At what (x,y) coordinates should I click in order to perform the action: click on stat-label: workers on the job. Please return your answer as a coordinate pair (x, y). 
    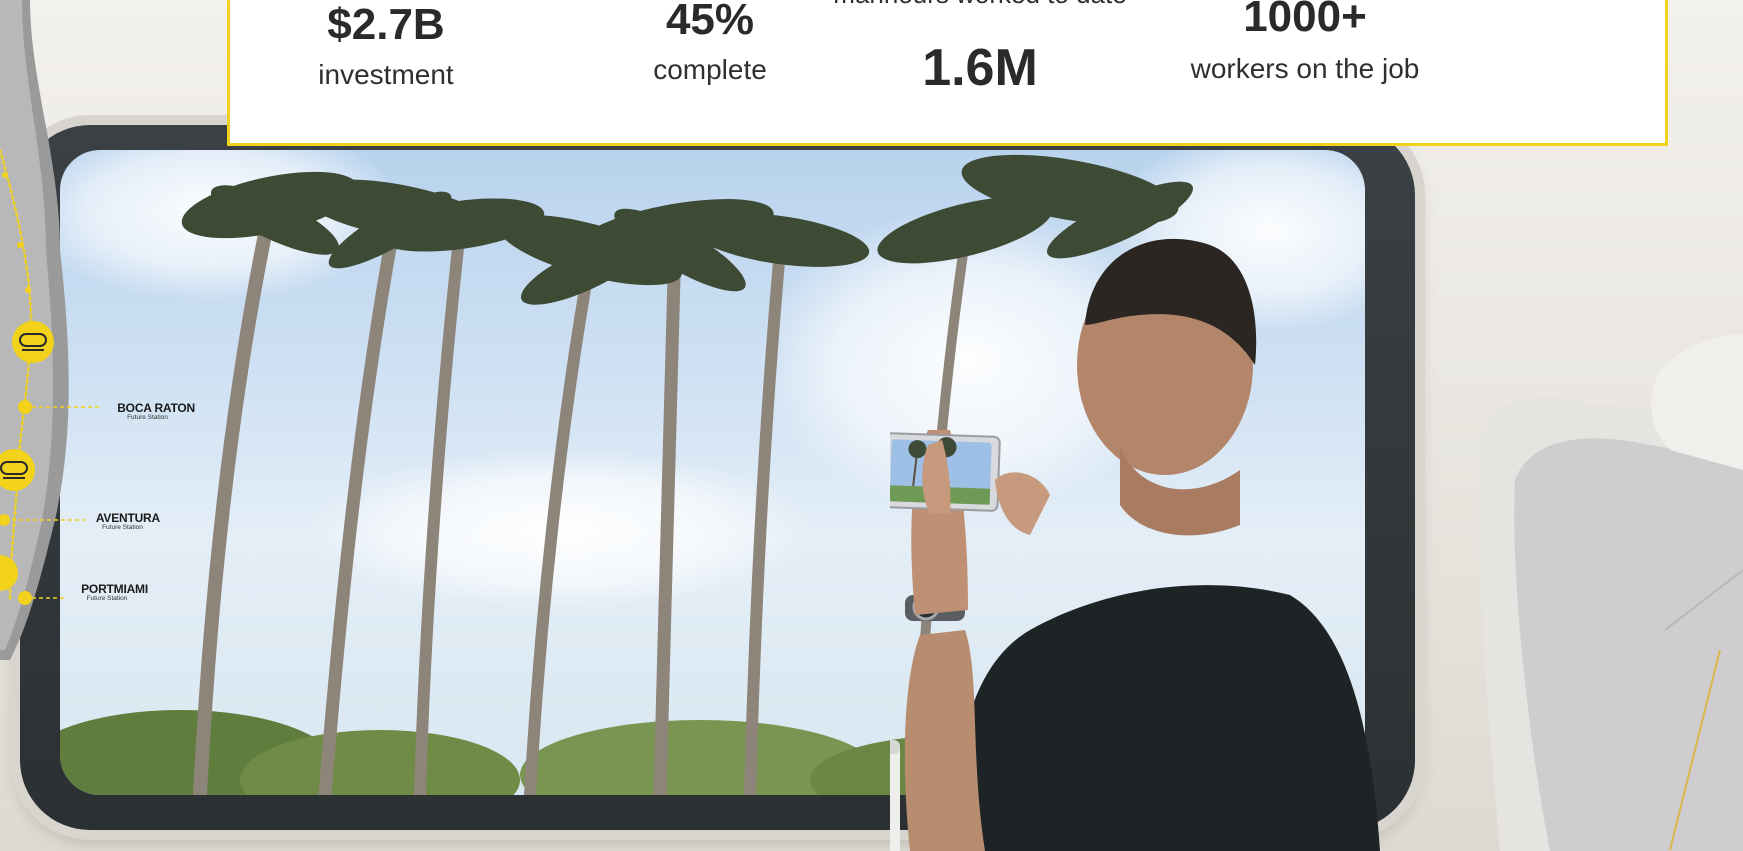
    Looking at the image, I should click on (1305, 68).